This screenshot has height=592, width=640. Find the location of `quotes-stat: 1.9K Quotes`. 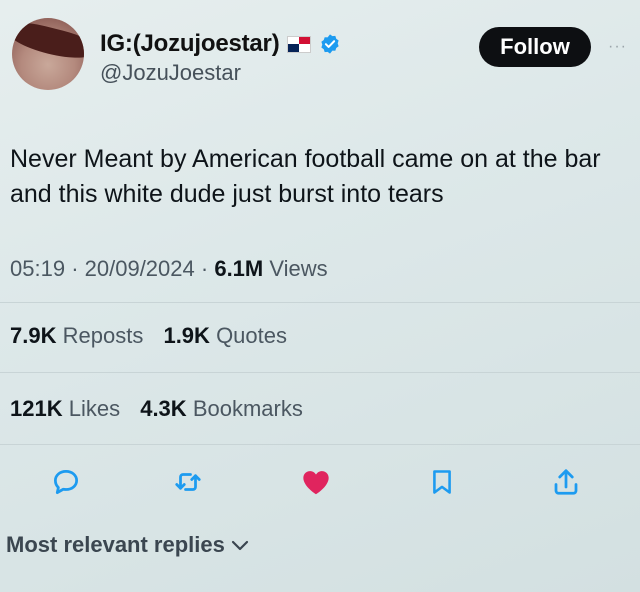

quotes-stat: 1.9K Quotes is located at coordinates (225, 335).